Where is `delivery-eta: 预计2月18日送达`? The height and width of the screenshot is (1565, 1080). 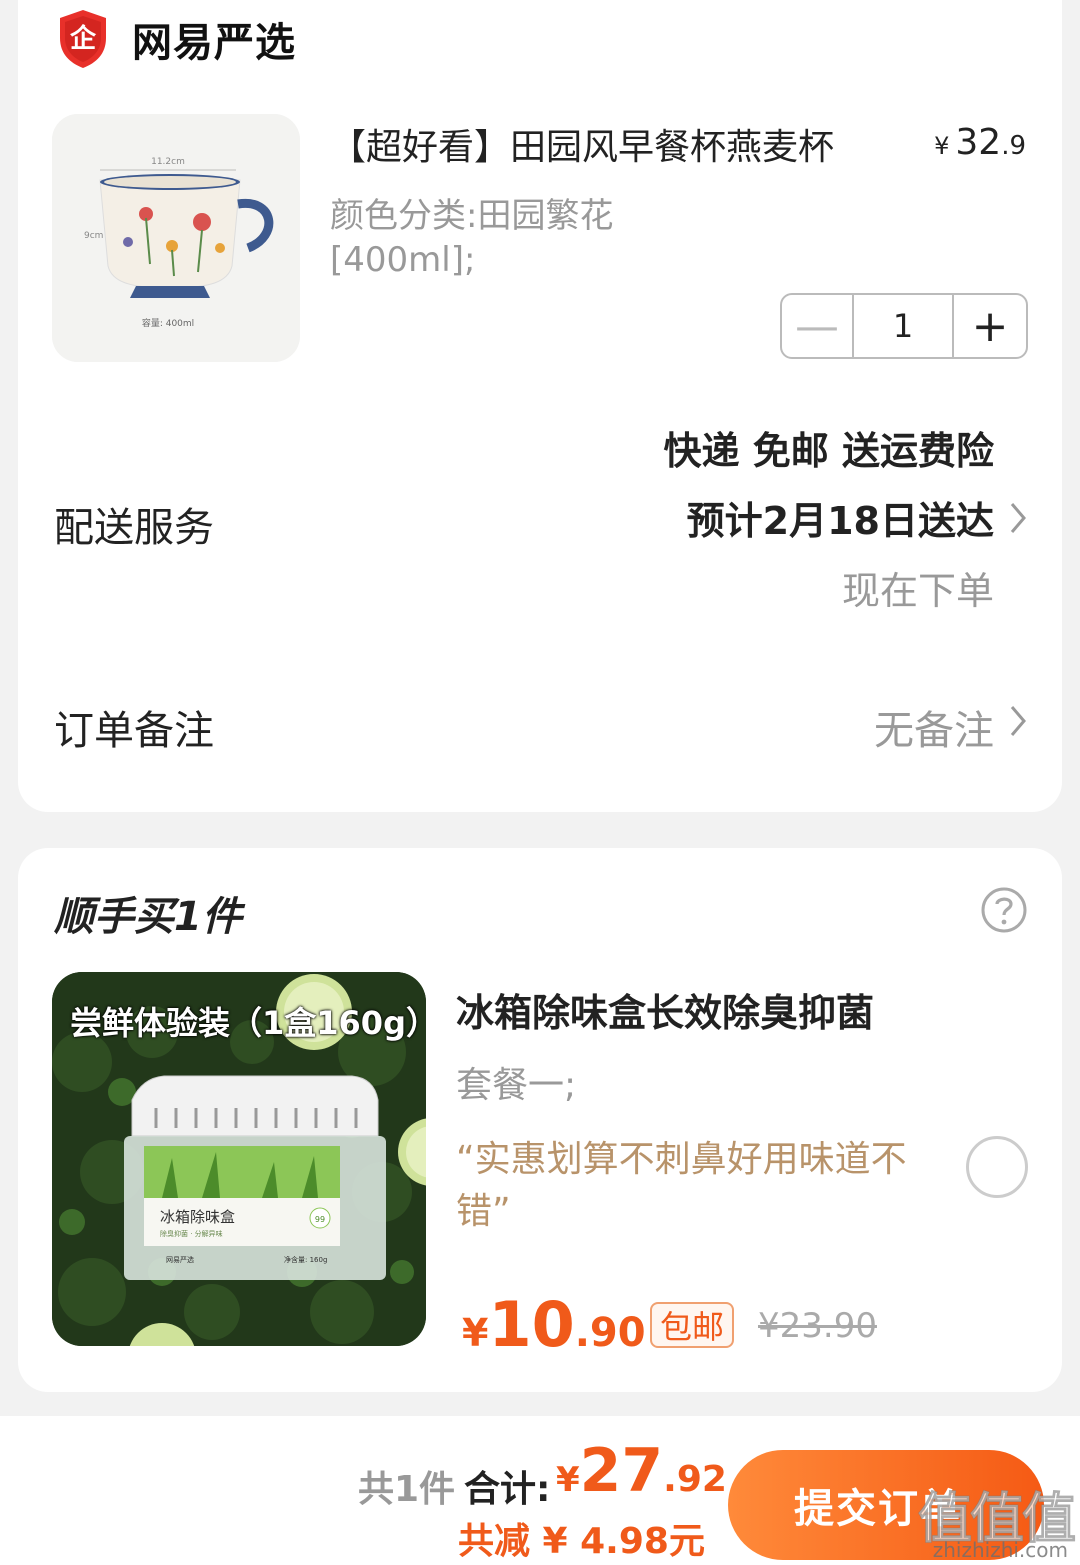 delivery-eta: 预计2月18日送达 is located at coordinates (840, 517).